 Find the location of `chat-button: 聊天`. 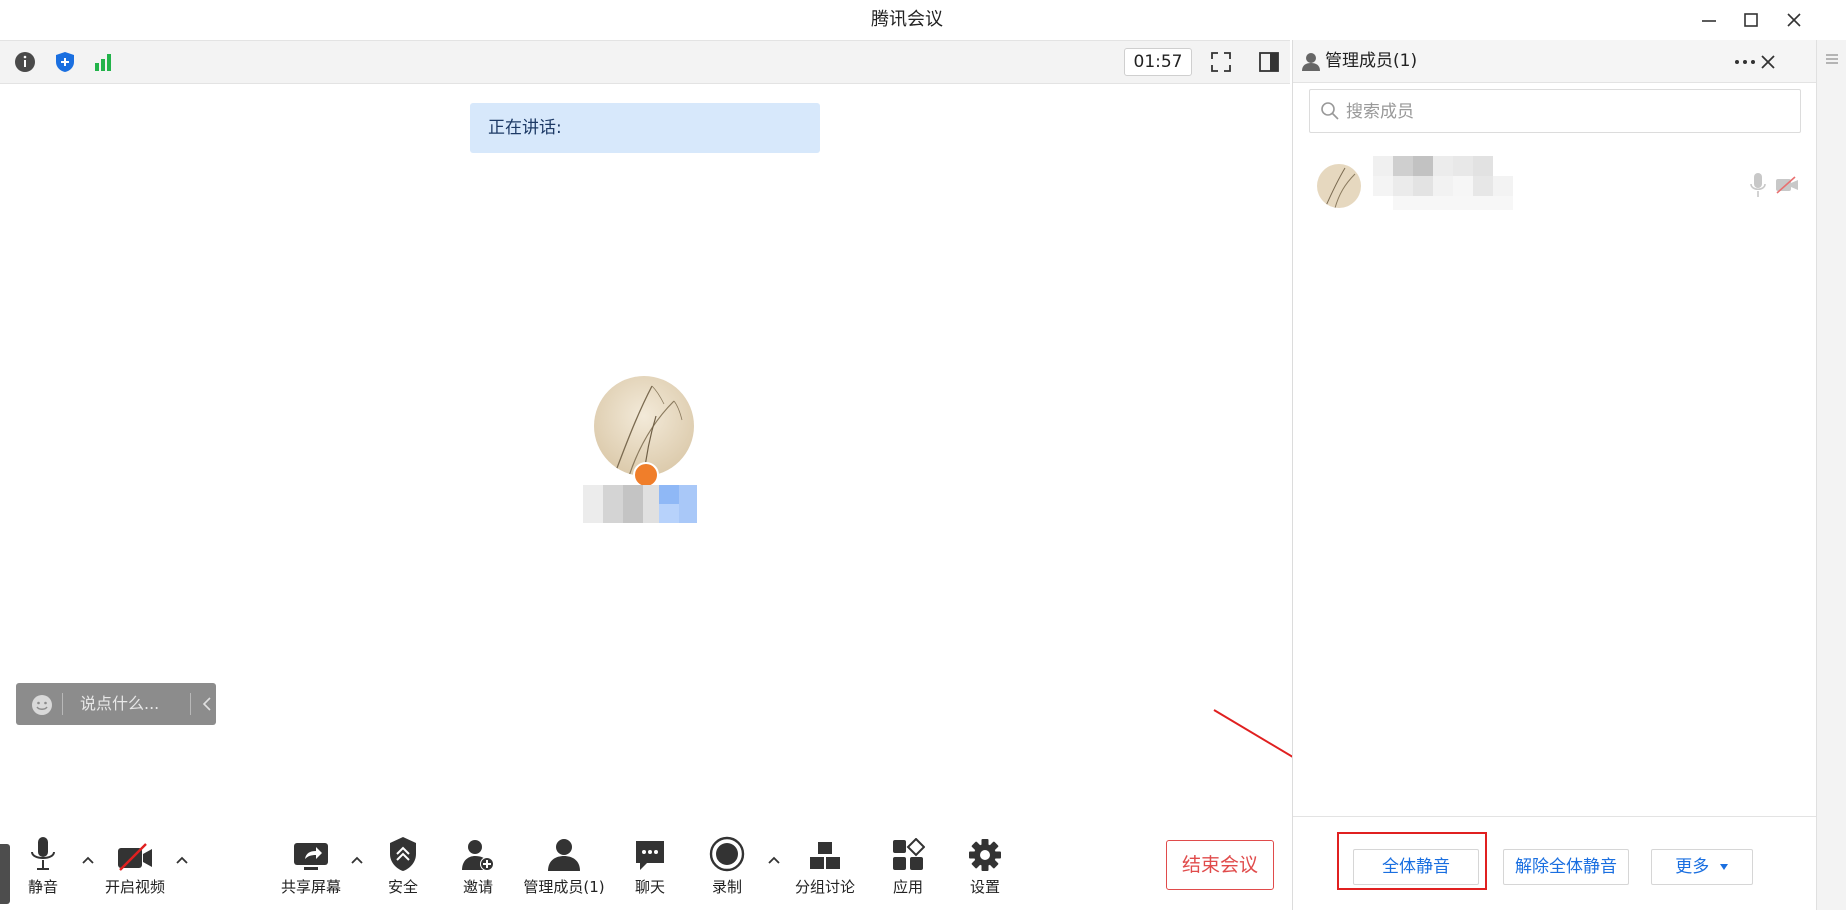

chat-button: 聊天 is located at coordinates (650, 869).